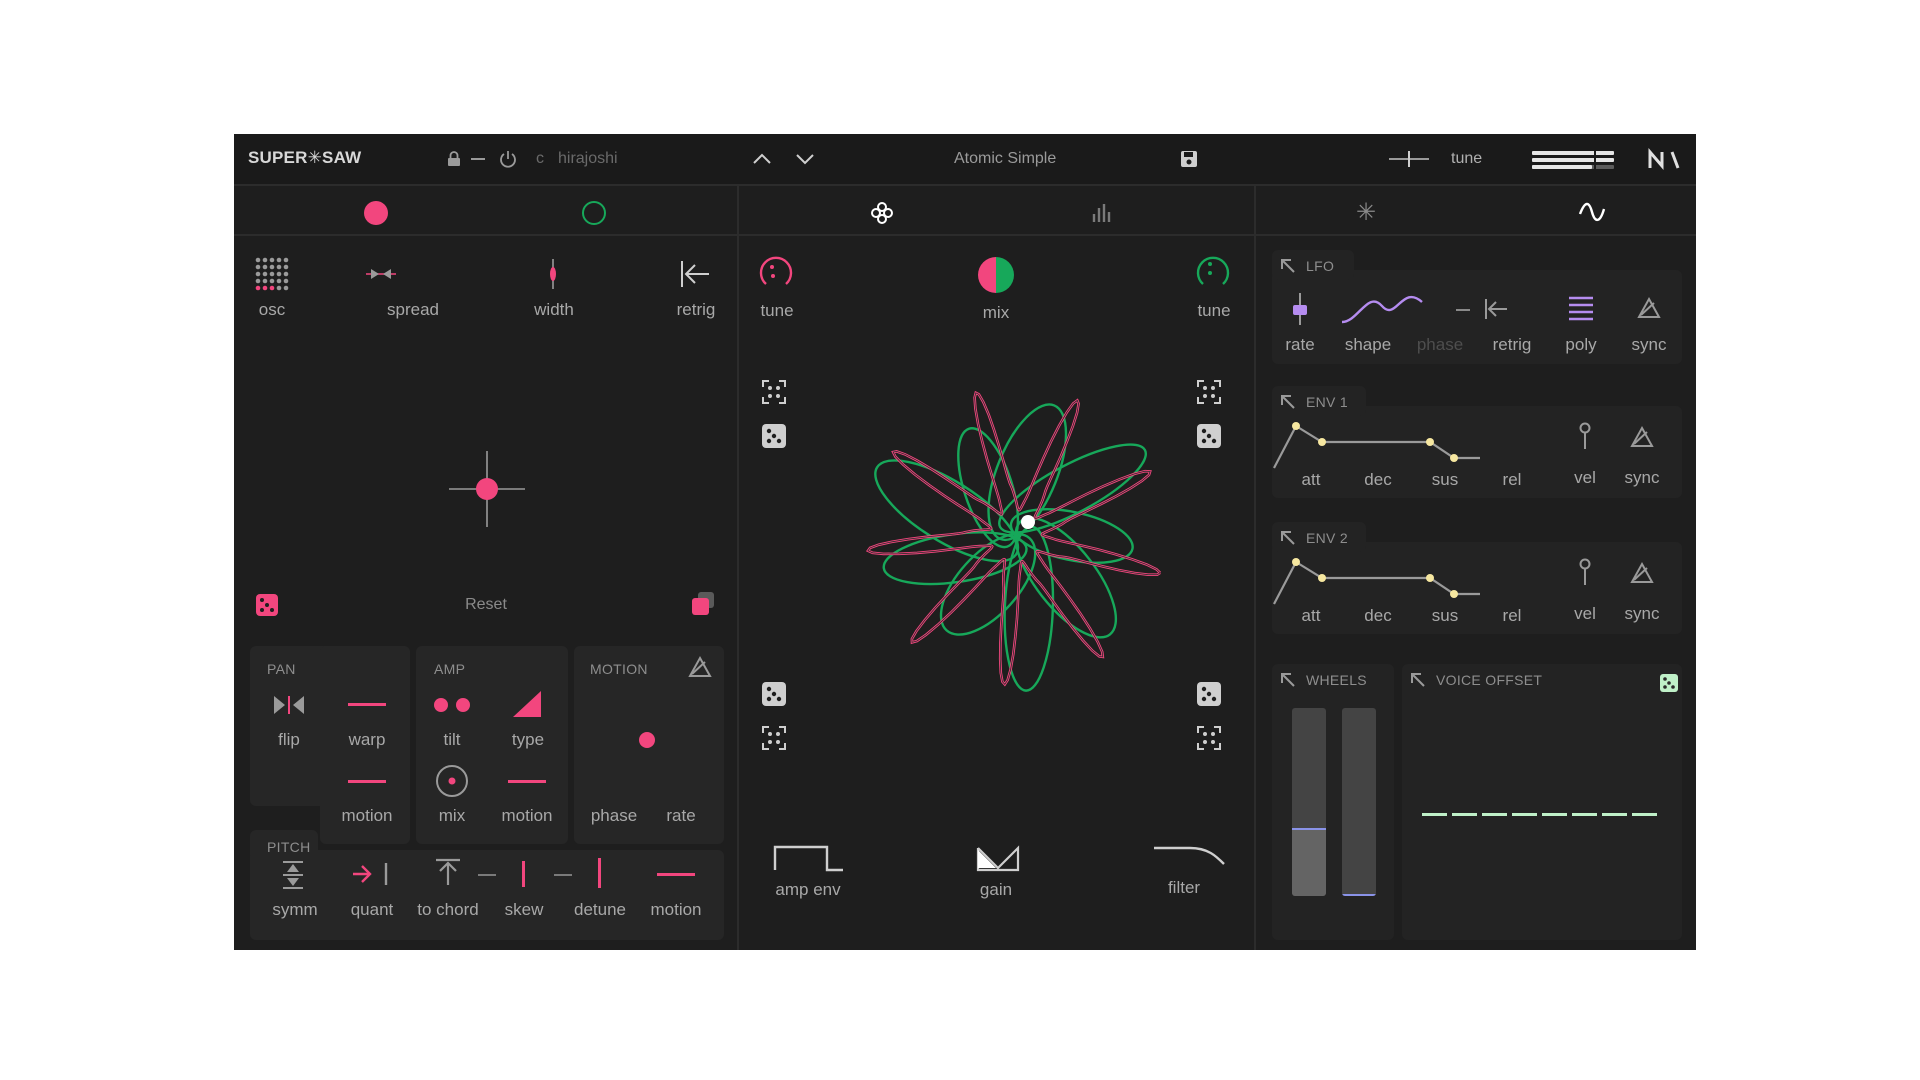 This screenshot has width=1920, height=1080. What do you see at coordinates (1496, 309) in the screenshot?
I see `lfo-retrig-icon` at bounding box center [1496, 309].